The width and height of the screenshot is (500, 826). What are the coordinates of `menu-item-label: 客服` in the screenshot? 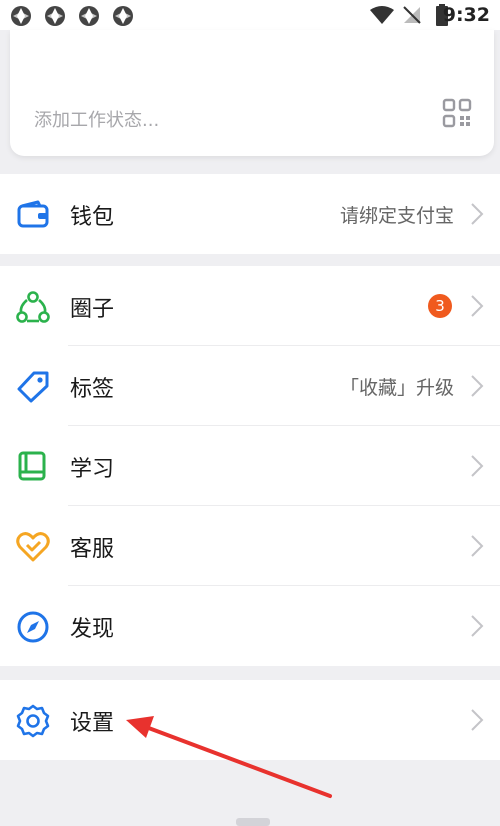 It's located at (92, 549).